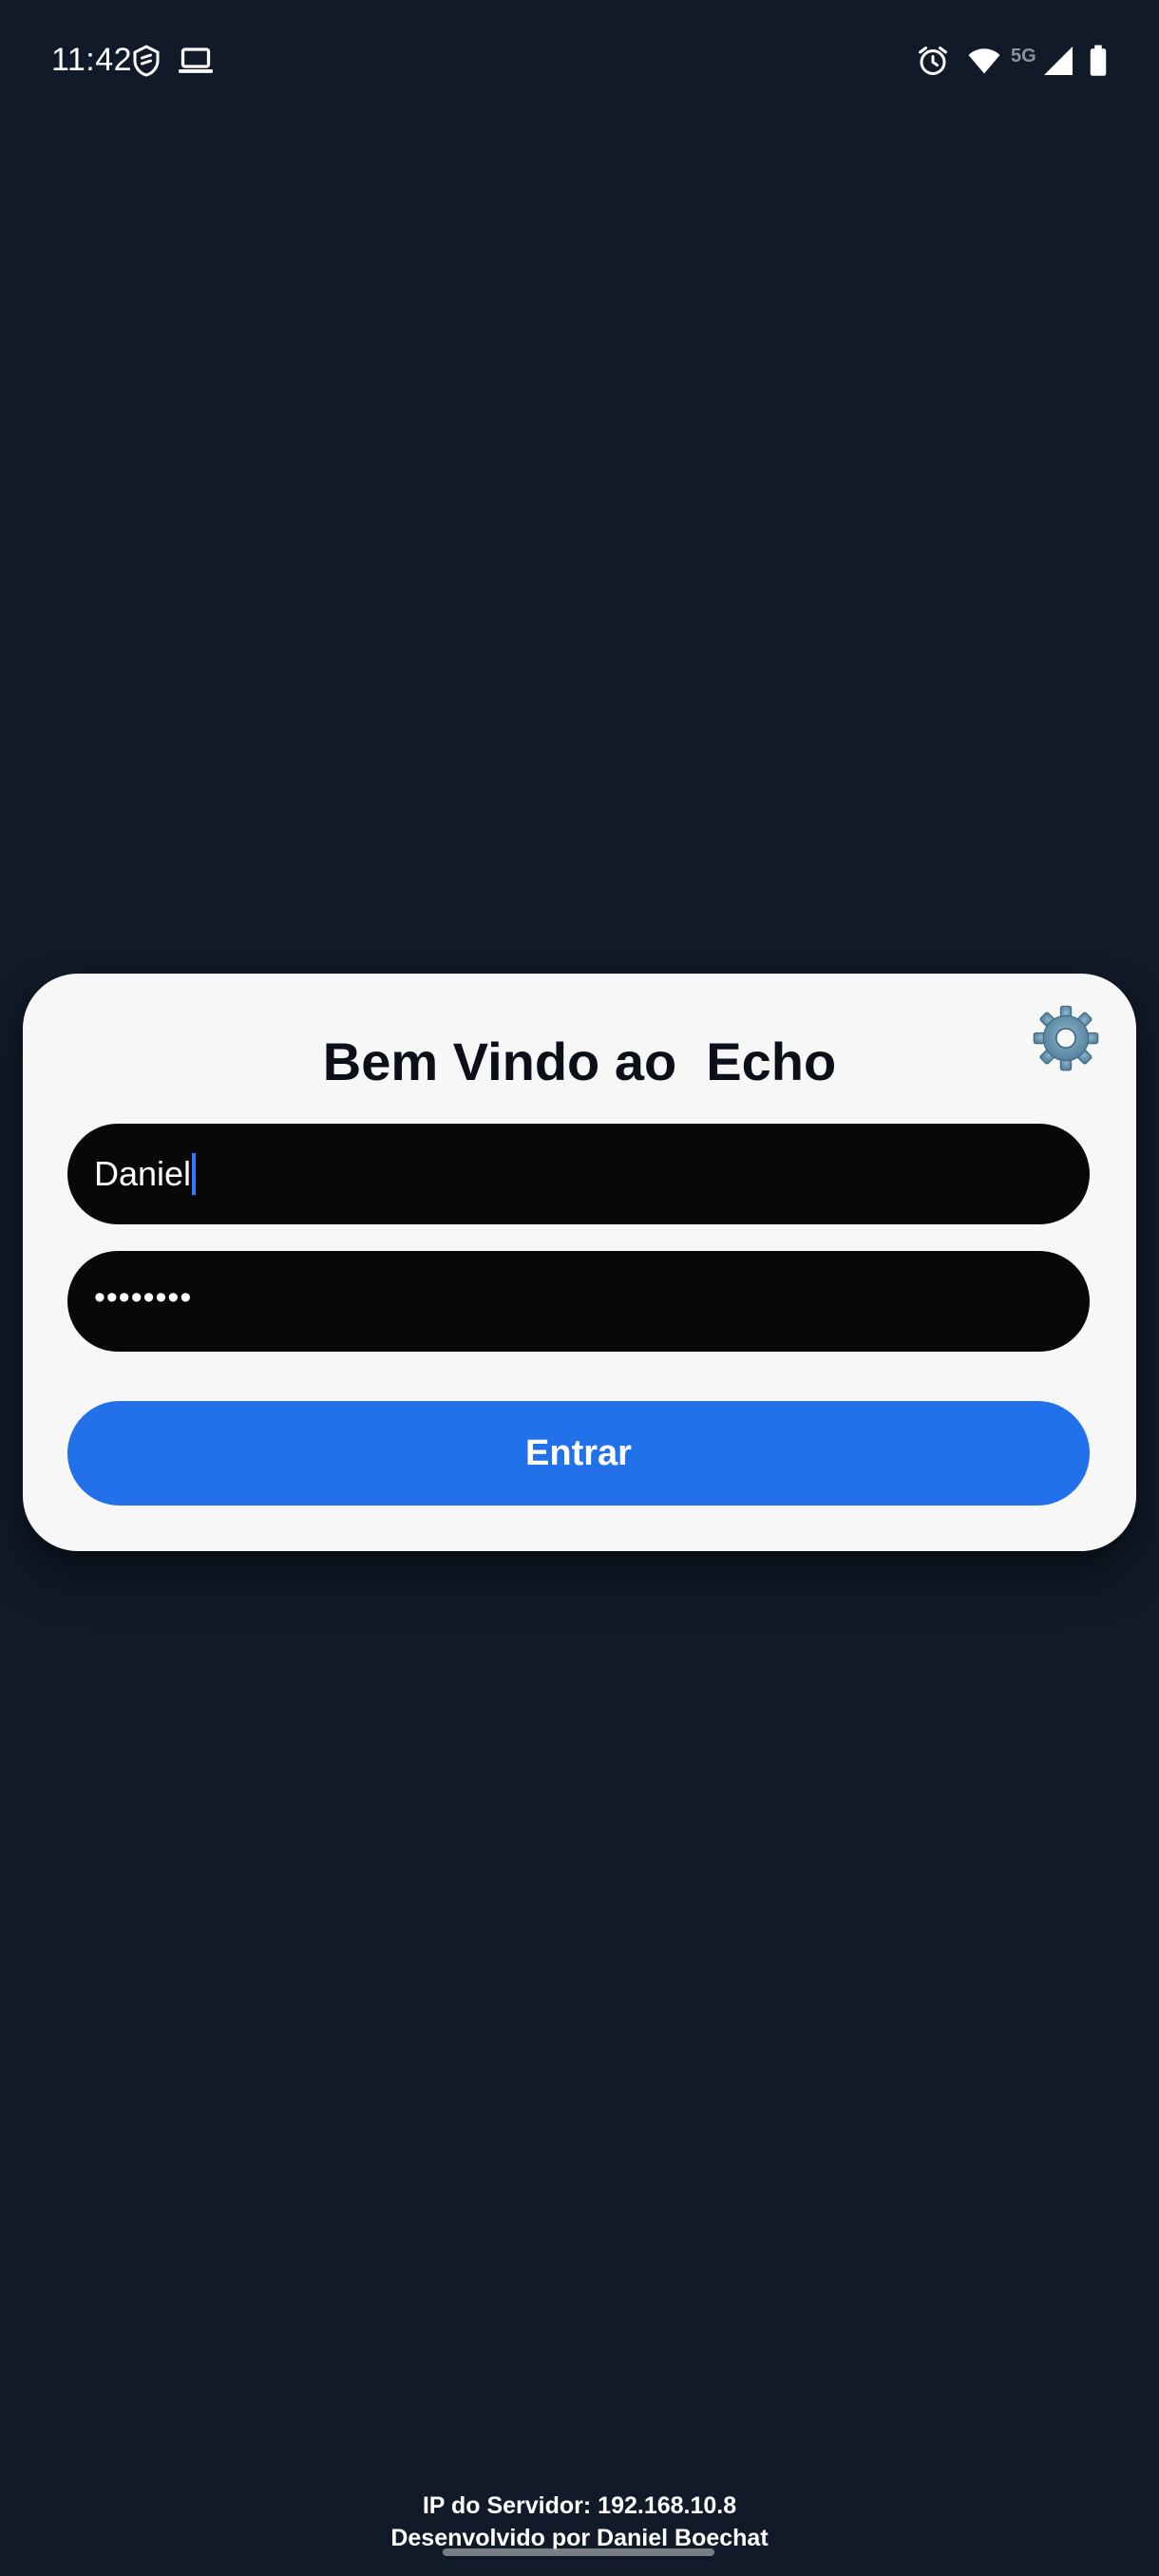  Describe the element at coordinates (984, 61) in the screenshot. I see `wifi-icon` at that location.